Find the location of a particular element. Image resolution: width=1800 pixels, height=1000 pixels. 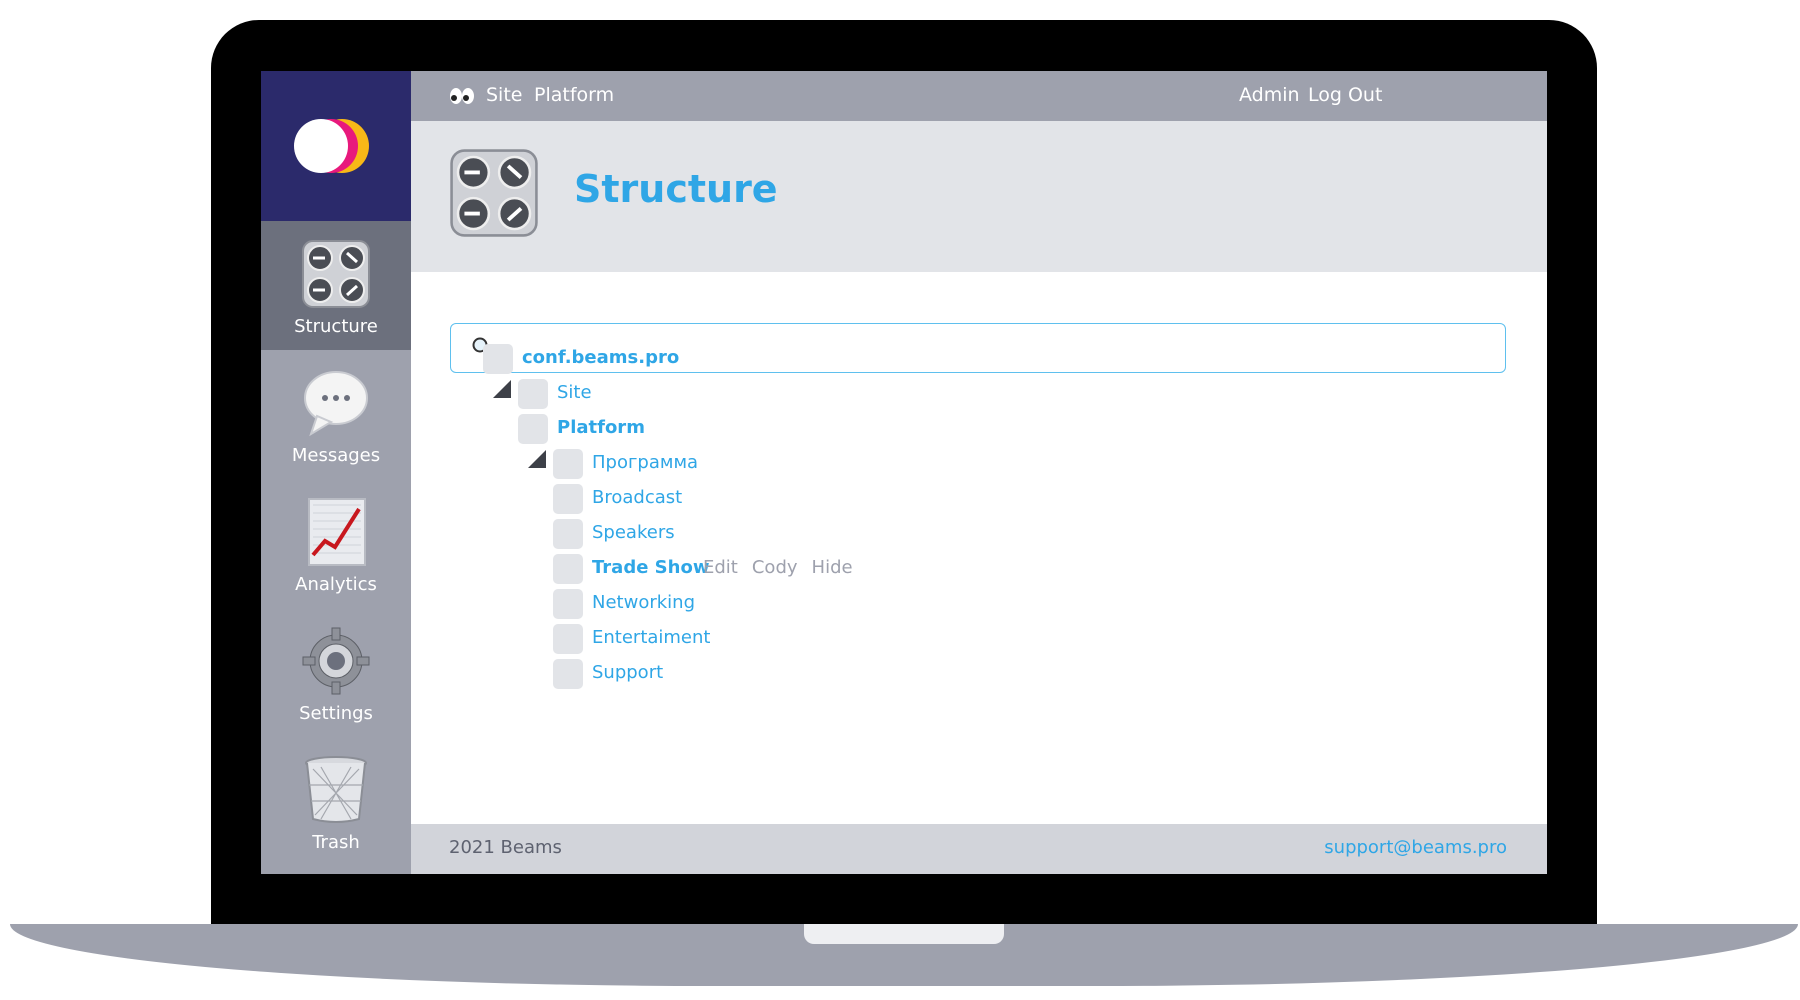

page-title: Structure is located at coordinates (676, 189).